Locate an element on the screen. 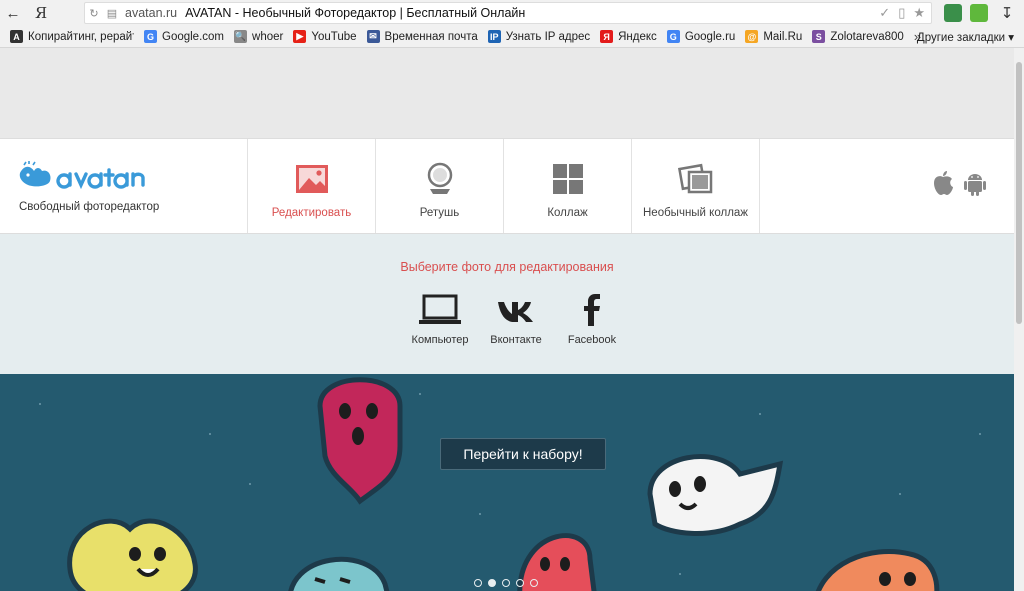  bookmark-label: Mail.Ru is located at coordinates (783, 36).